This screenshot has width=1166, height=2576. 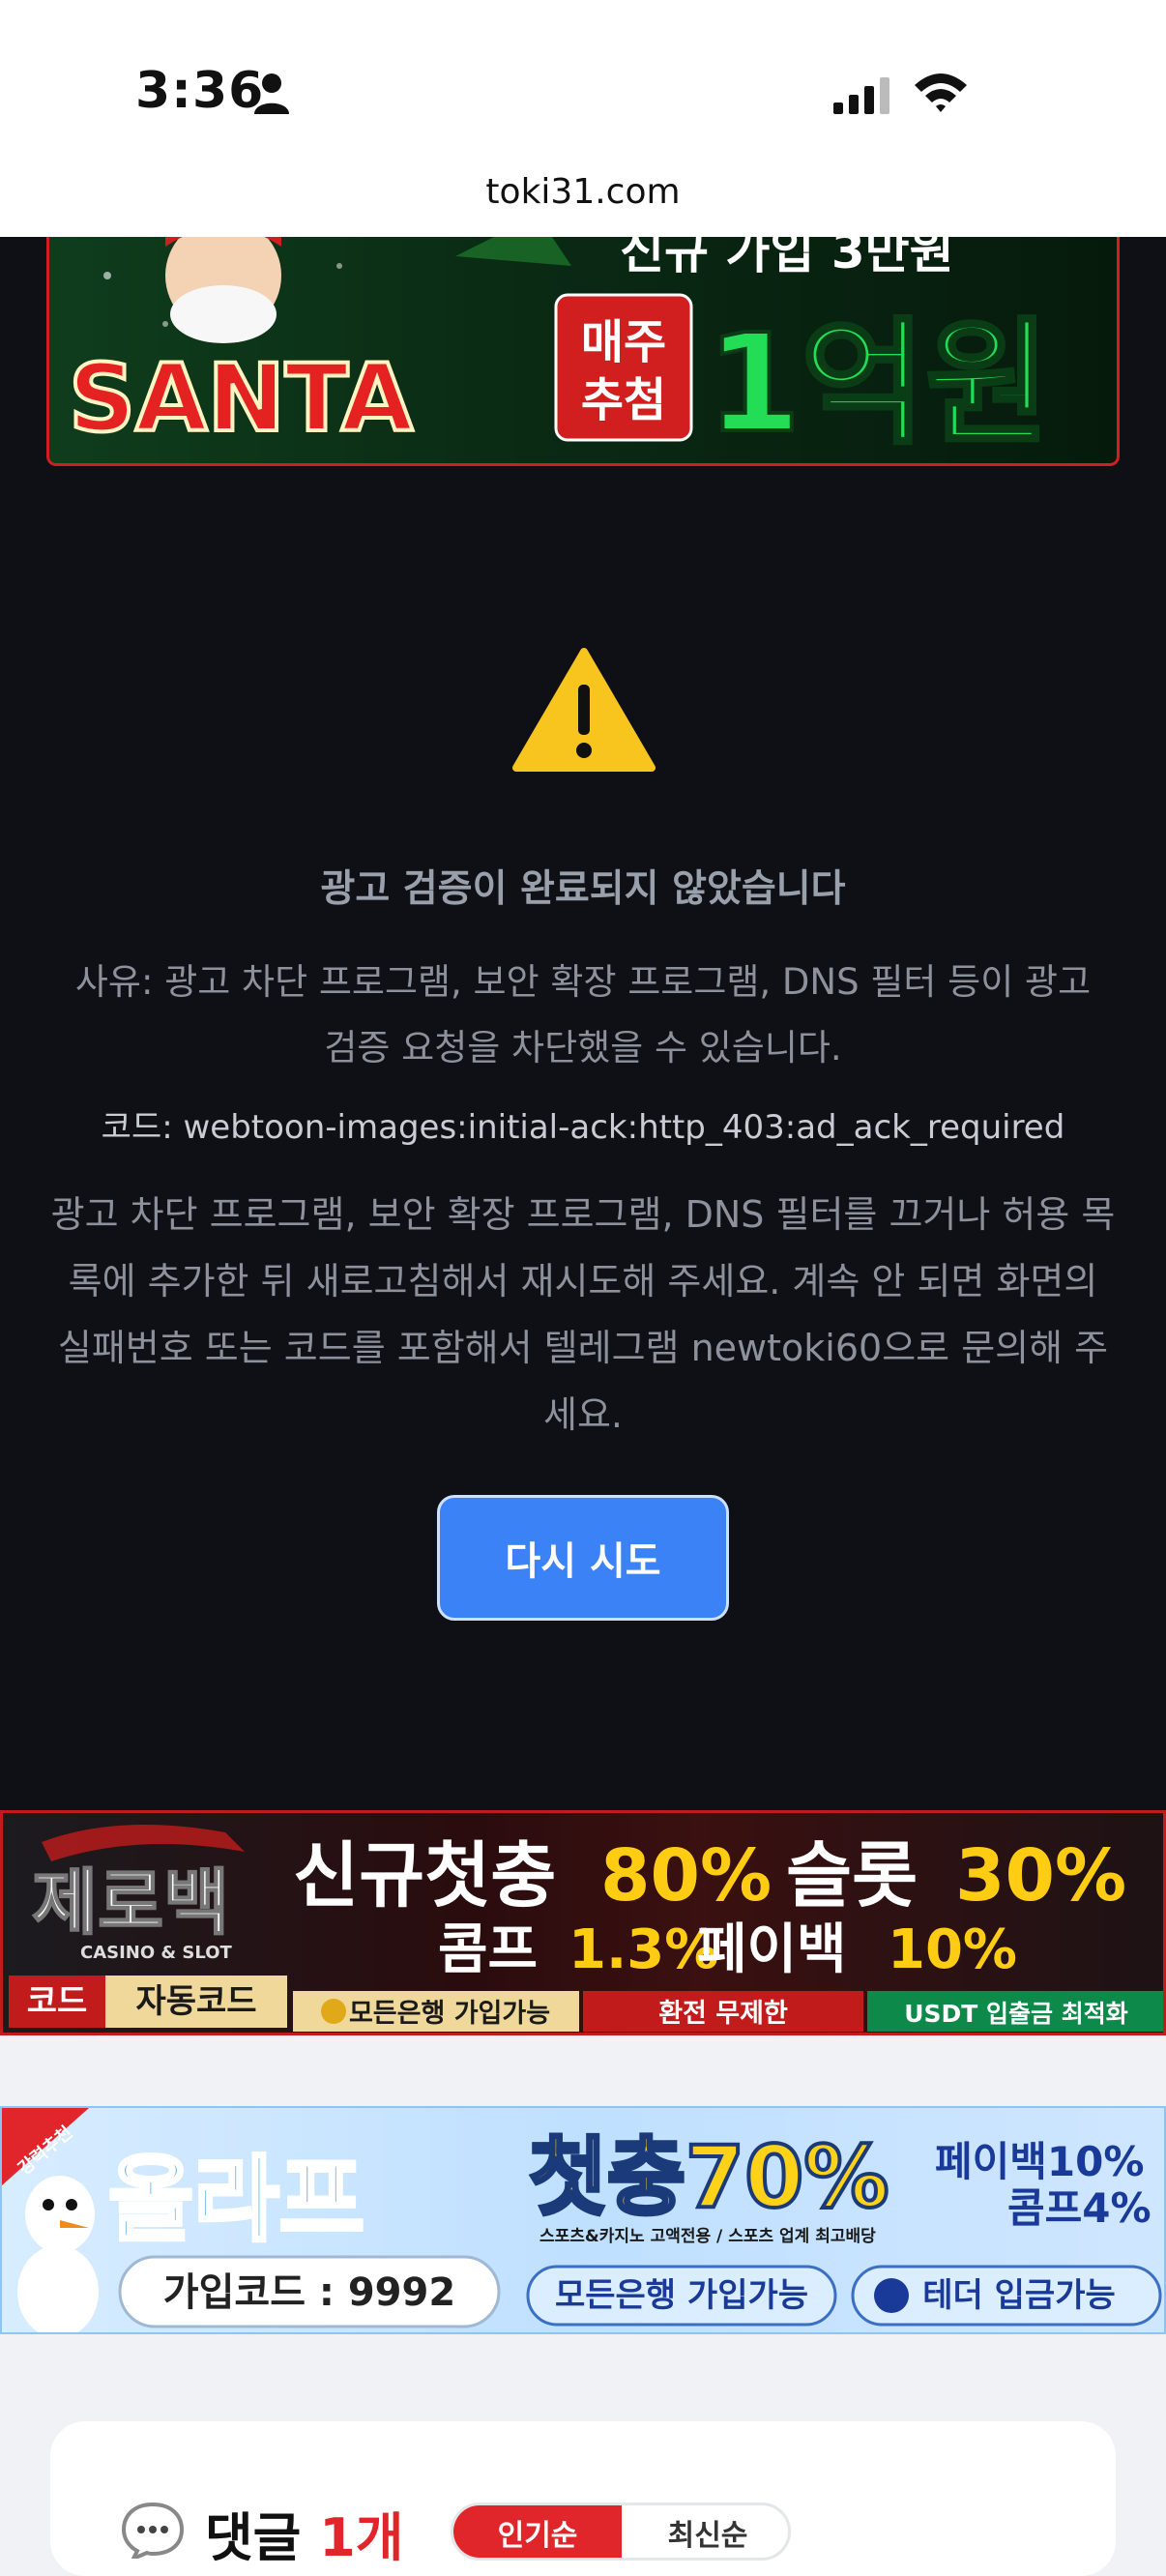 I want to click on olaf-brand: 올라프, so click(x=236, y=2200).